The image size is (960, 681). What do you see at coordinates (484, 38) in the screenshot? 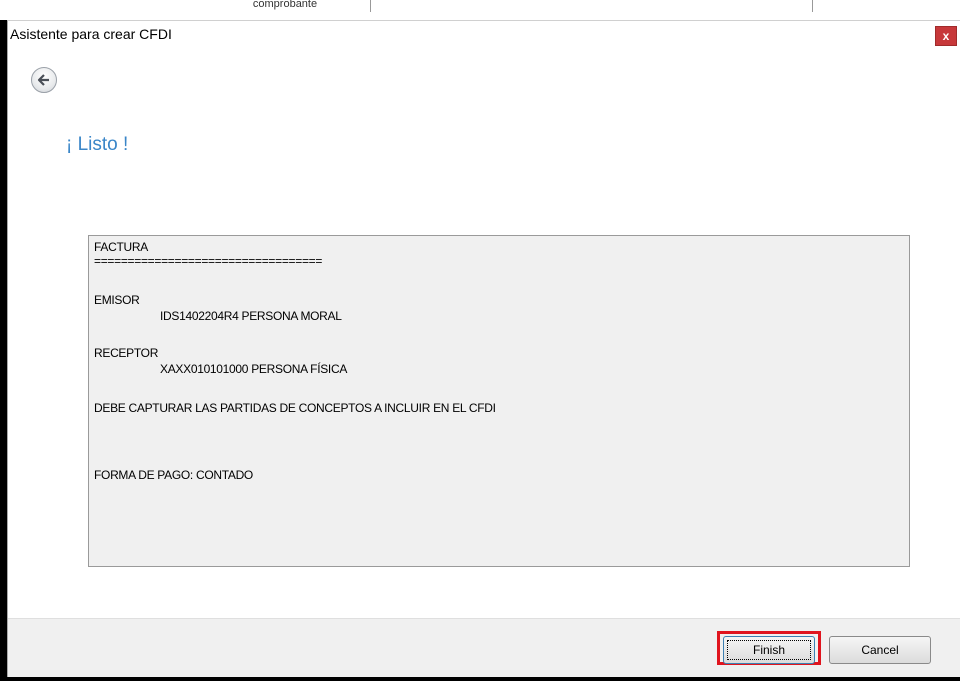
I see `title-bar: Asistente para crear CFDI x` at bounding box center [484, 38].